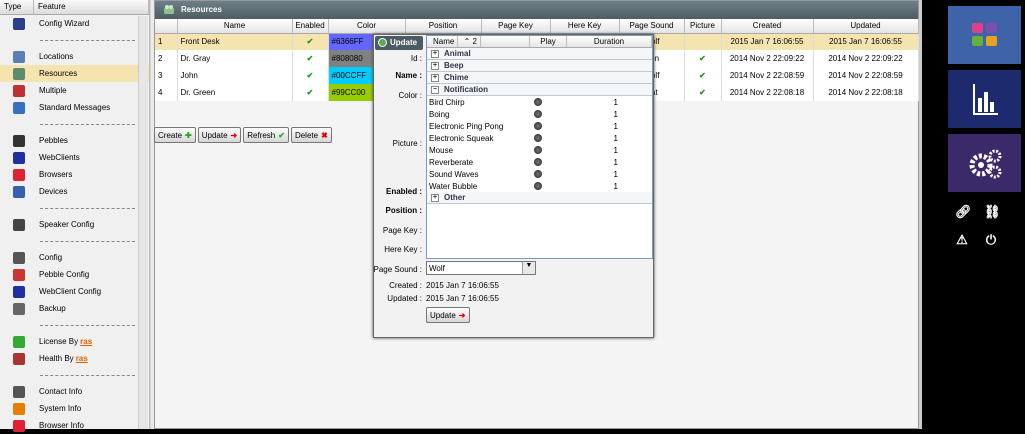 This screenshot has width=1025, height=434. Describe the element at coordinates (405, 285) in the screenshot. I see `created-label: Created :` at that location.